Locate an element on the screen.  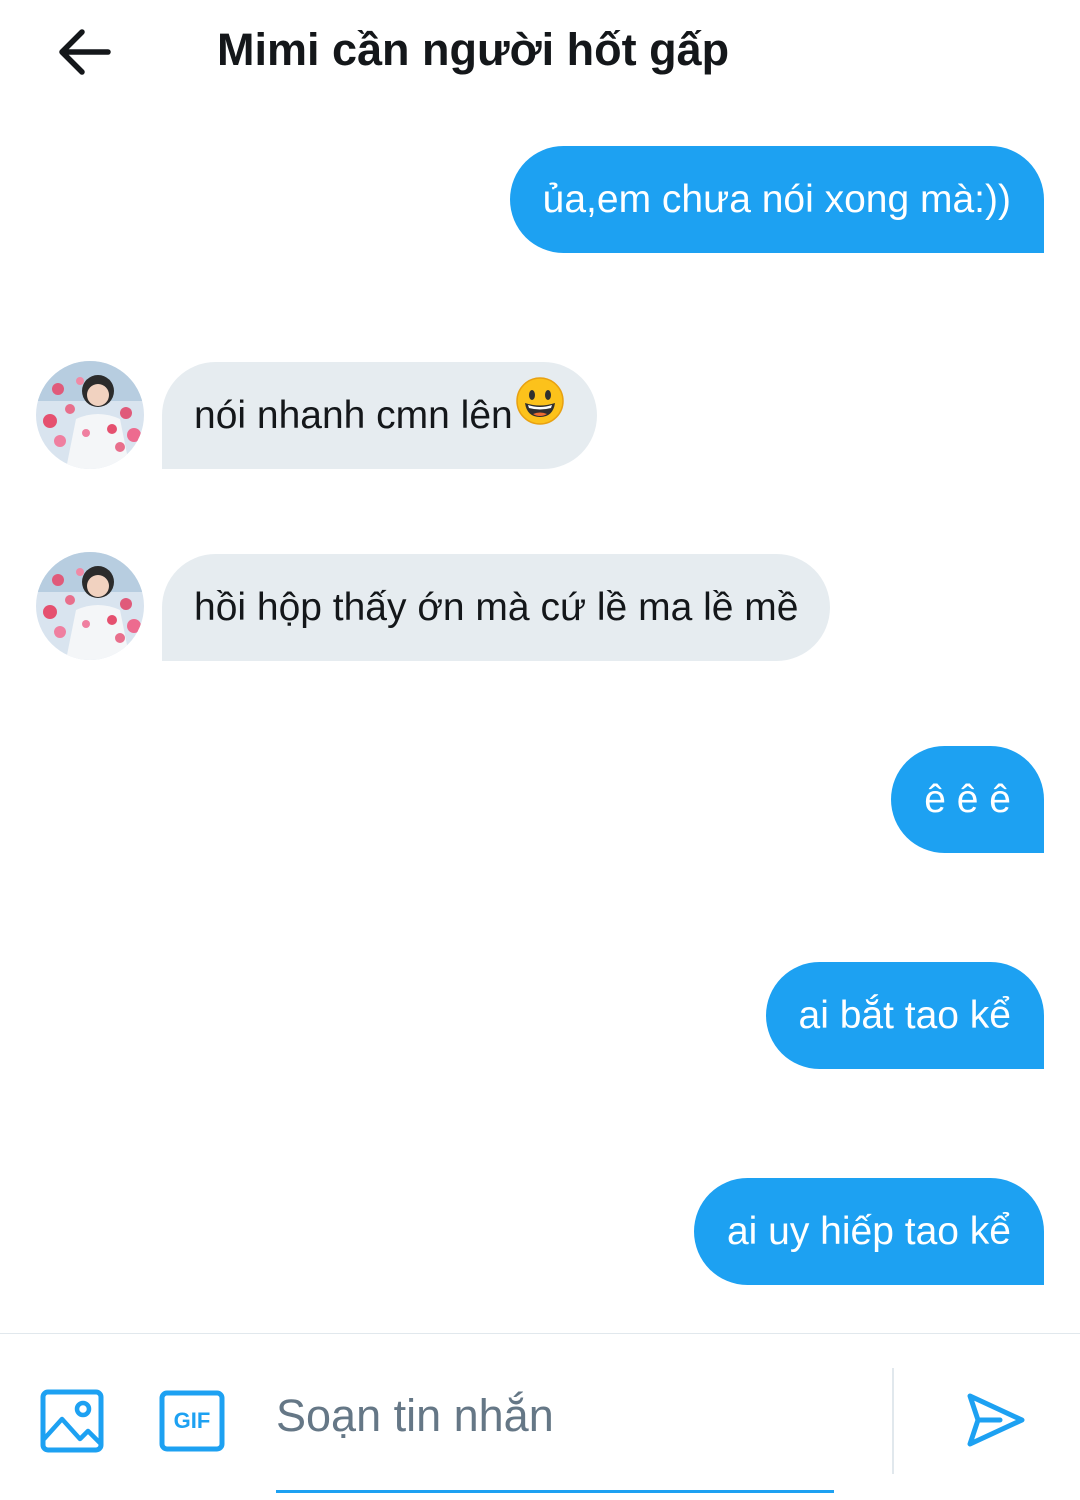
send-icon is located at coordinates (996, 1420).